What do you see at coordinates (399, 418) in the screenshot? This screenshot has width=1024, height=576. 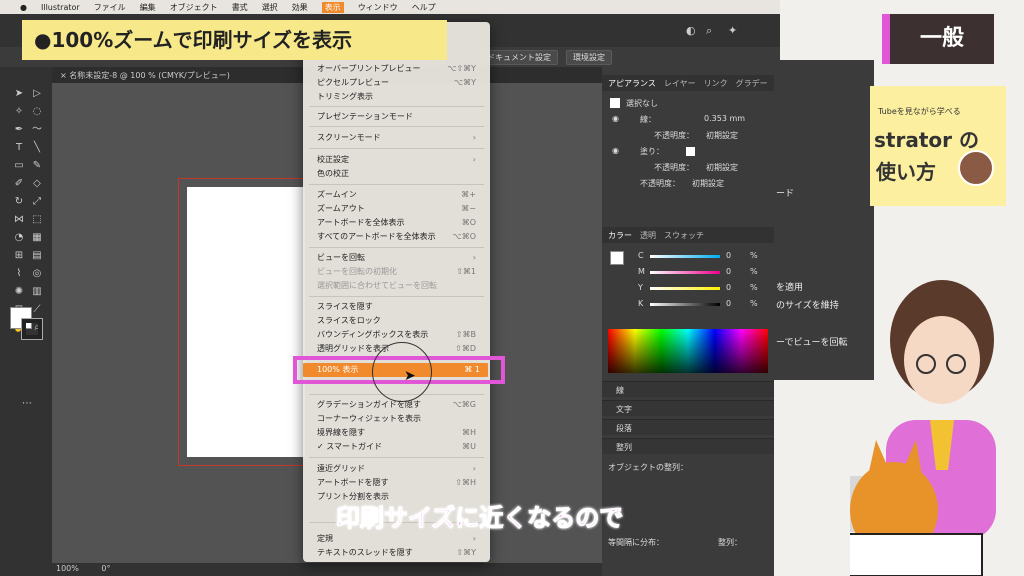 I see `menu-item-corner-widget: コーナーウィジェットを表示` at bounding box center [399, 418].